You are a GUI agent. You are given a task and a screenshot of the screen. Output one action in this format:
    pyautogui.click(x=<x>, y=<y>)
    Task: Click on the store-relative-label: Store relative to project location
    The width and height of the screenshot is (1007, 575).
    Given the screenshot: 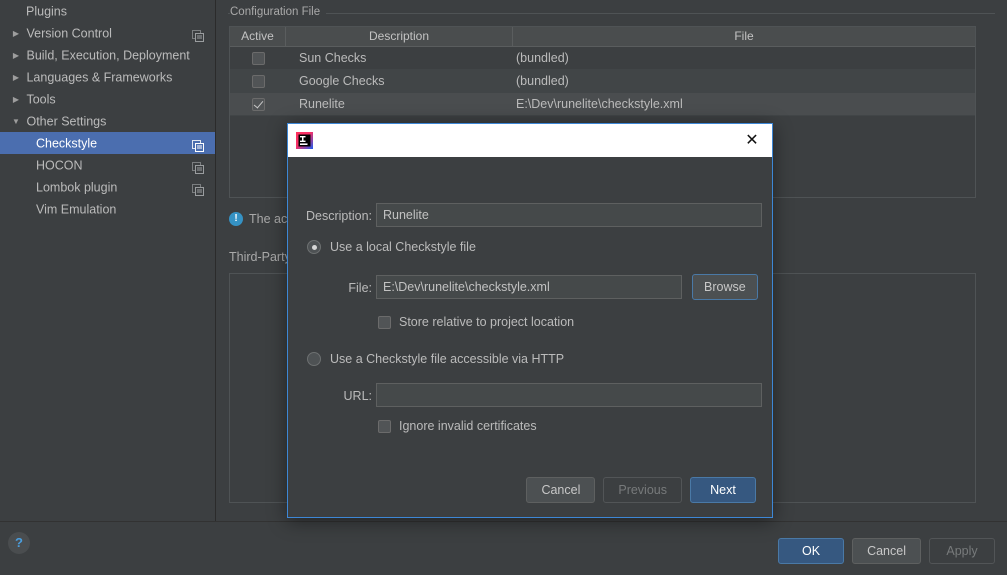 What is the action you would take?
    pyautogui.click(x=487, y=322)
    